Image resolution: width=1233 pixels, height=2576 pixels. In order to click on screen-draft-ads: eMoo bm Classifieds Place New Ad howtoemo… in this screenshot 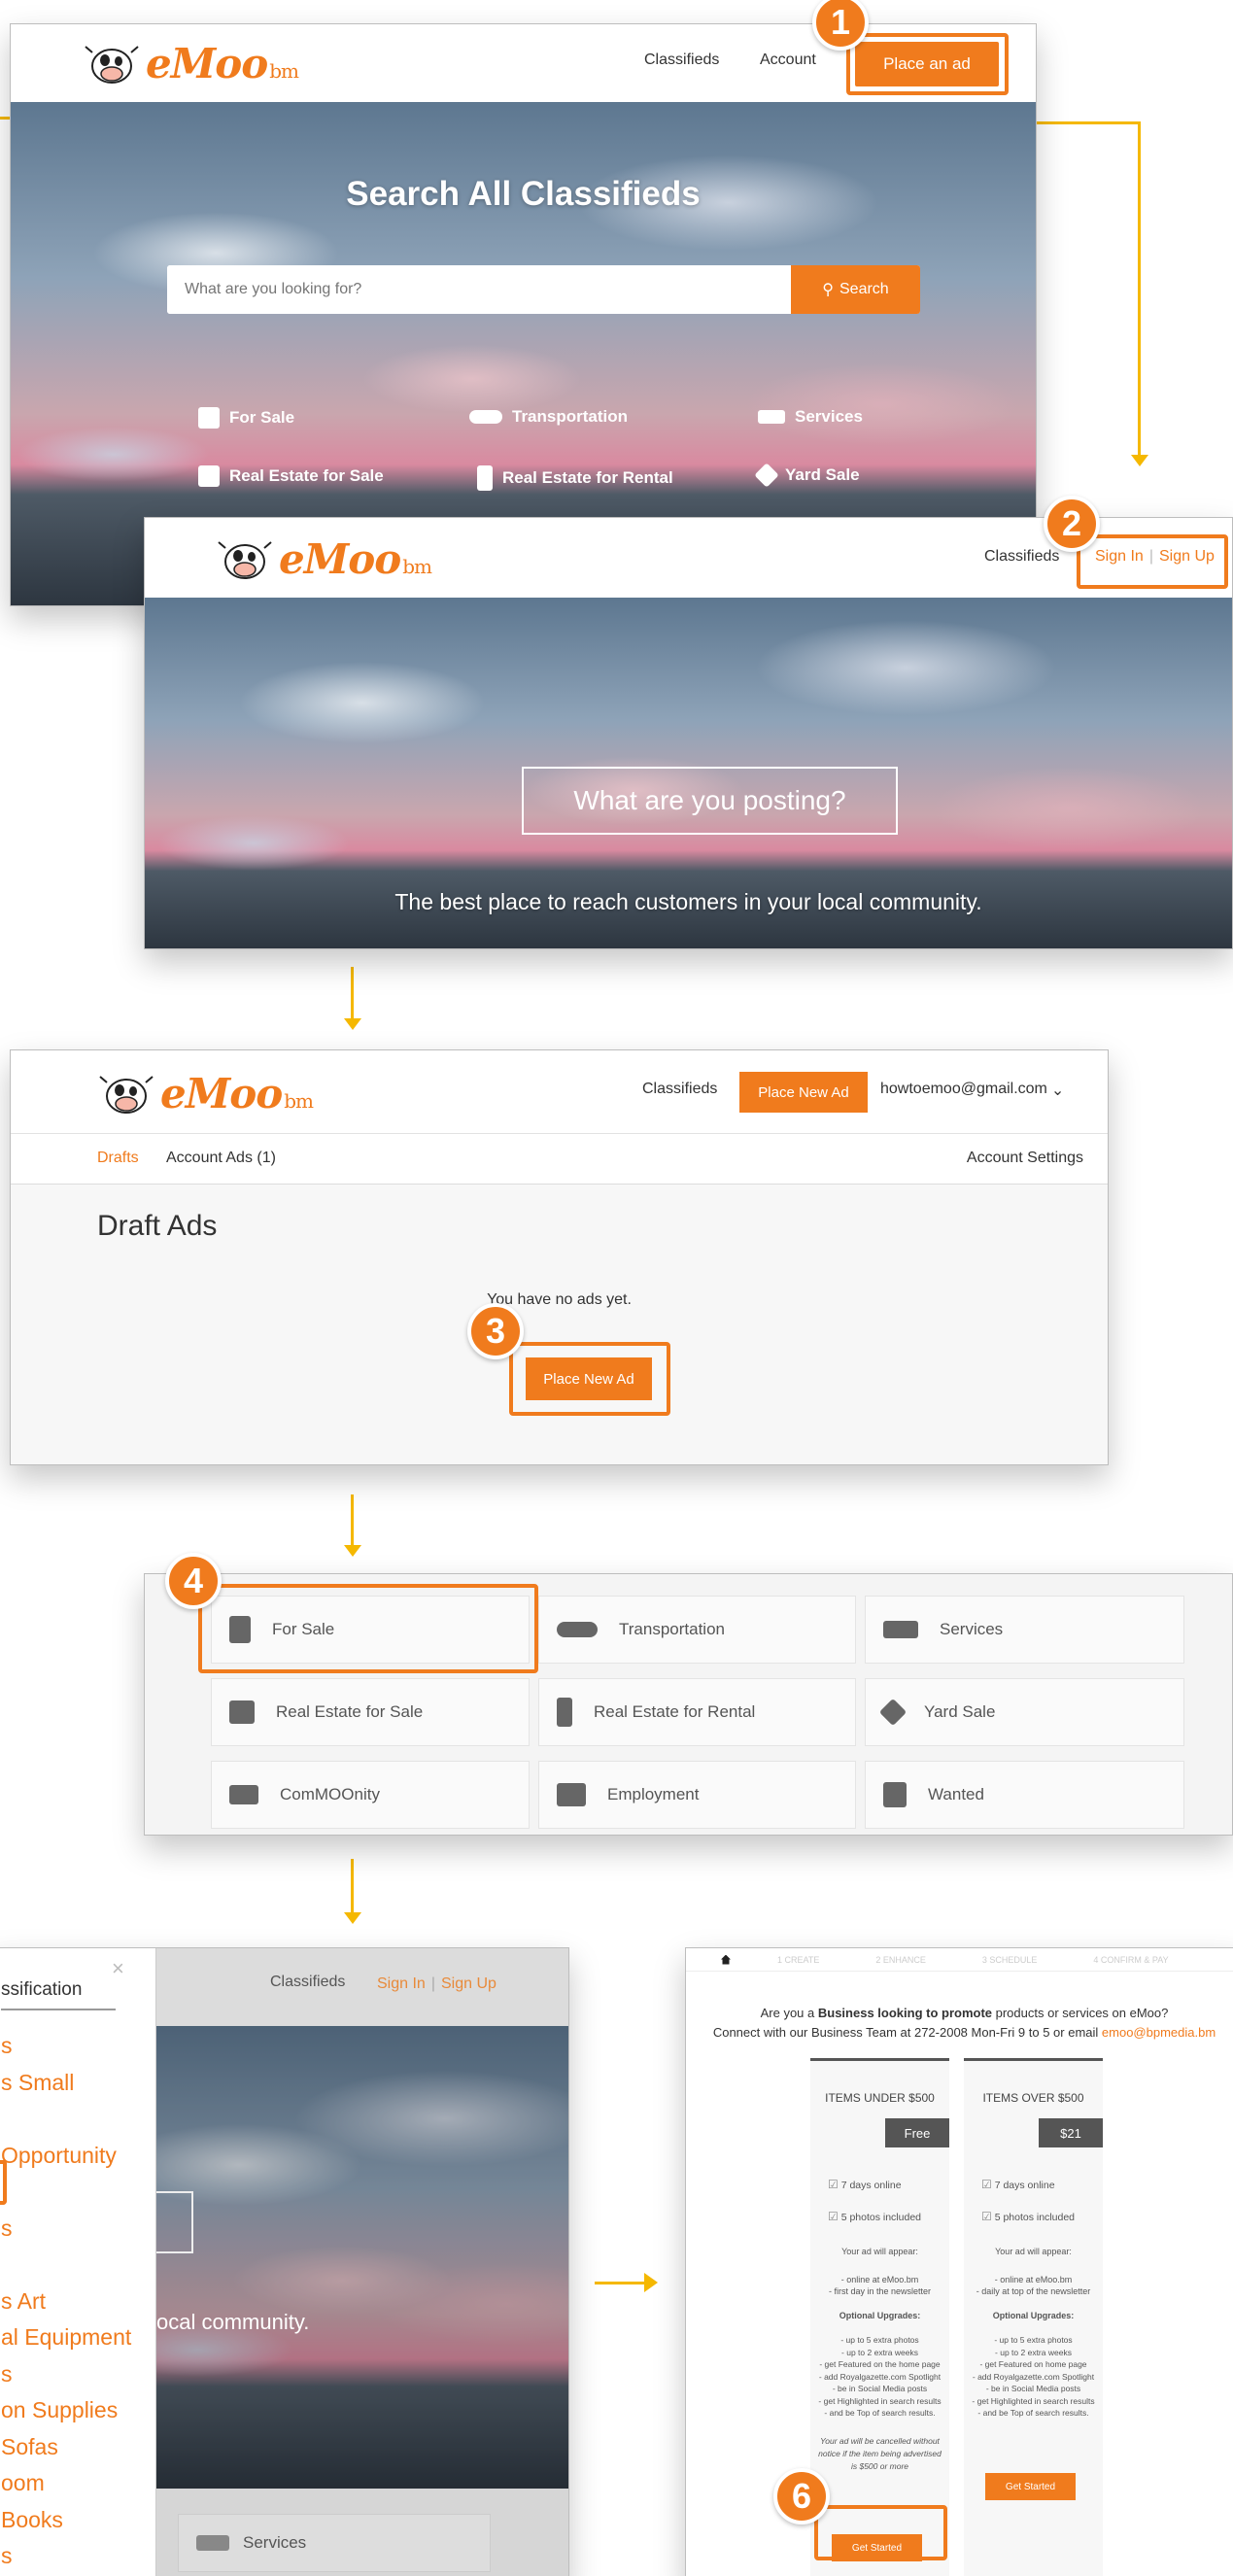, I will do `click(559, 1257)`.